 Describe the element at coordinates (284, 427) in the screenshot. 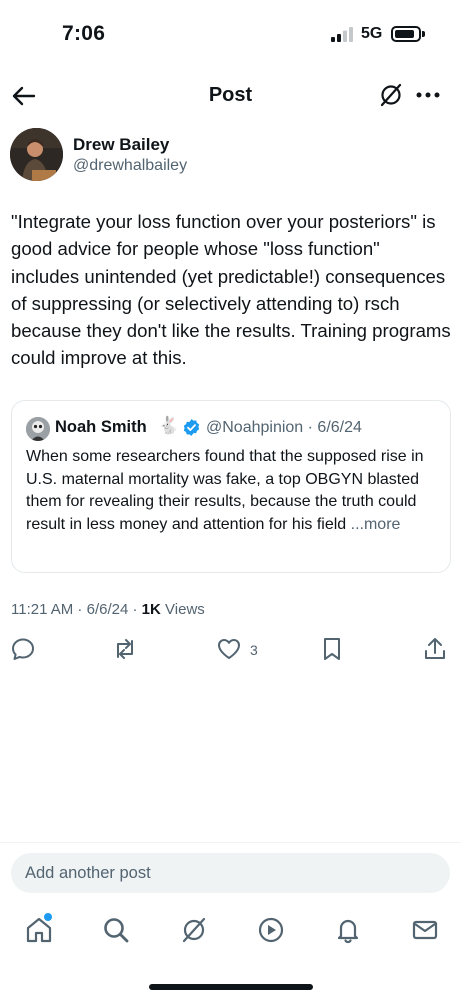

I see `quote-handle-date: @Noahpinion · 6/6/24` at that location.